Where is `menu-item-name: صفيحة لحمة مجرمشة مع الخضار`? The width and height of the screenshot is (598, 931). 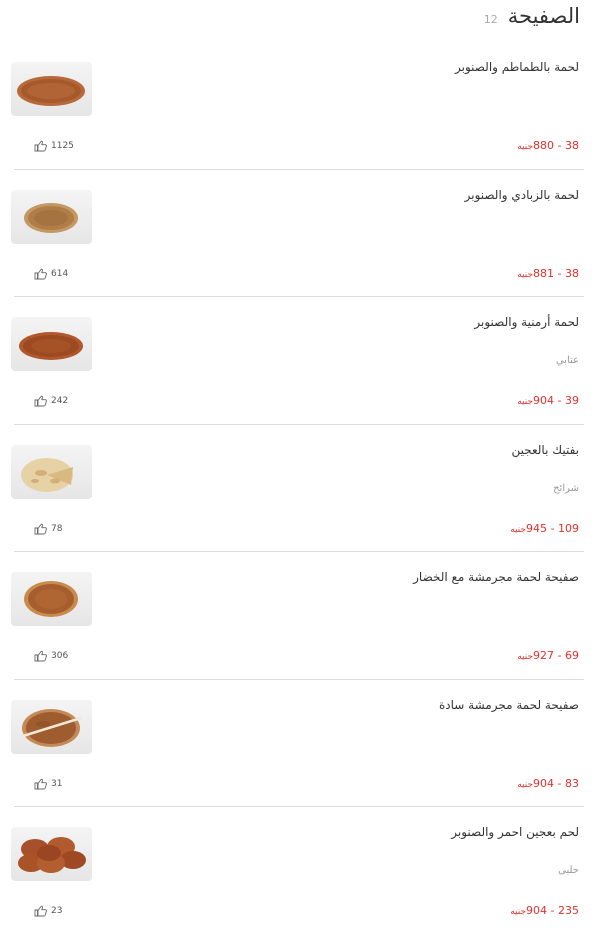
menu-item-name: صفيحة لحمة مجرمشة مع الخضار is located at coordinates (496, 577).